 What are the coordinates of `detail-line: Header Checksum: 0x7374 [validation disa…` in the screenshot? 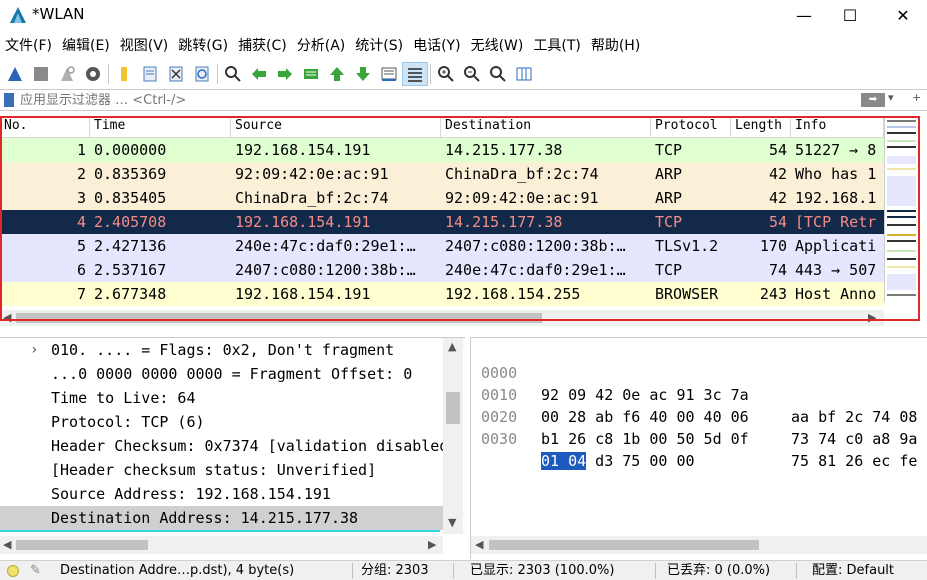 It's located at (221, 446).